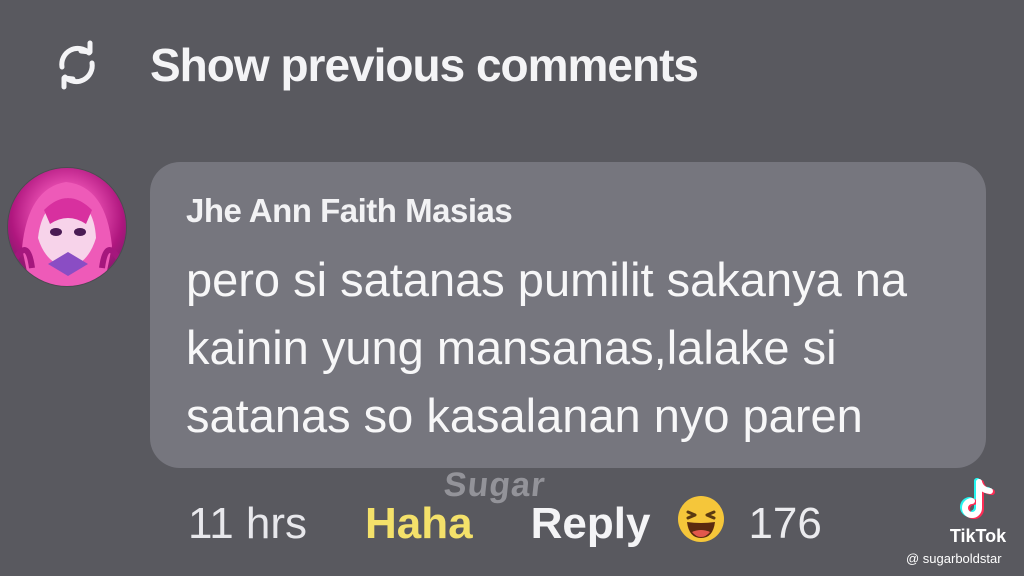 The image size is (1024, 576). I want to click on haha-reaction-button: Haha, so click(419, 524).